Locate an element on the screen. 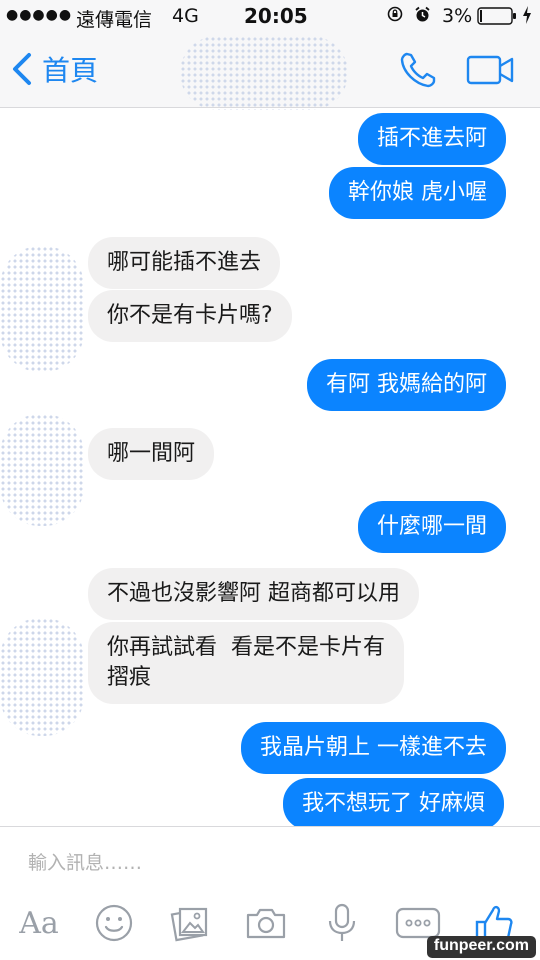 Image resolution: width=540 pixels, height=960 pixels. watermark: funpeer.com is located at coordinates (481, 947).